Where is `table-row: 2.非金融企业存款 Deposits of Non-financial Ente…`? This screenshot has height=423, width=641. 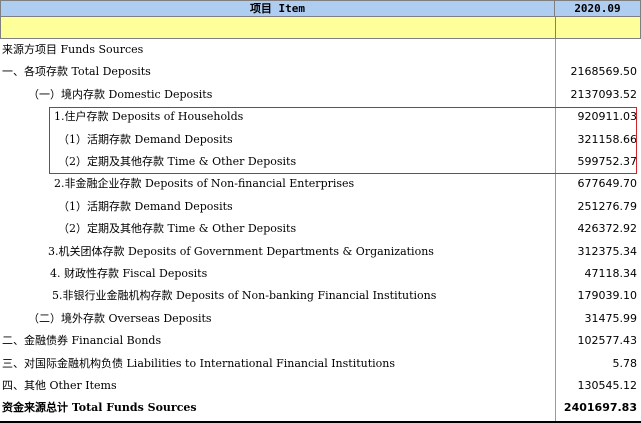
table-row: 2.非金融企业存款 Deposits of Non-financial Ente… is located at coordinates (320, 184).